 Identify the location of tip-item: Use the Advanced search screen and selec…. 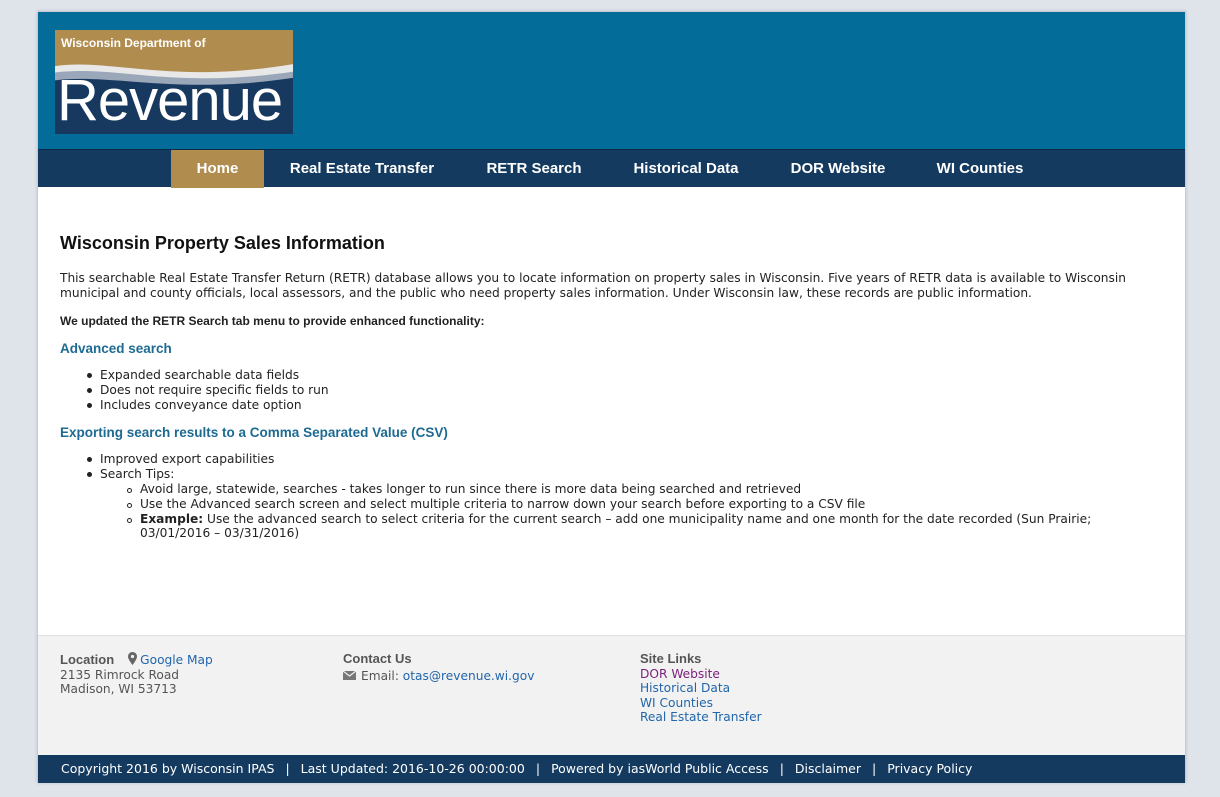
(643, 504).